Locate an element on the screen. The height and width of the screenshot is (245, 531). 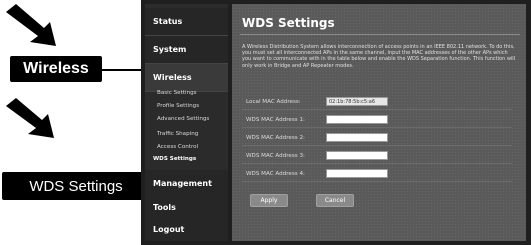
field-label: WDS MAC Address 4: is located at coordinates (275, 173).